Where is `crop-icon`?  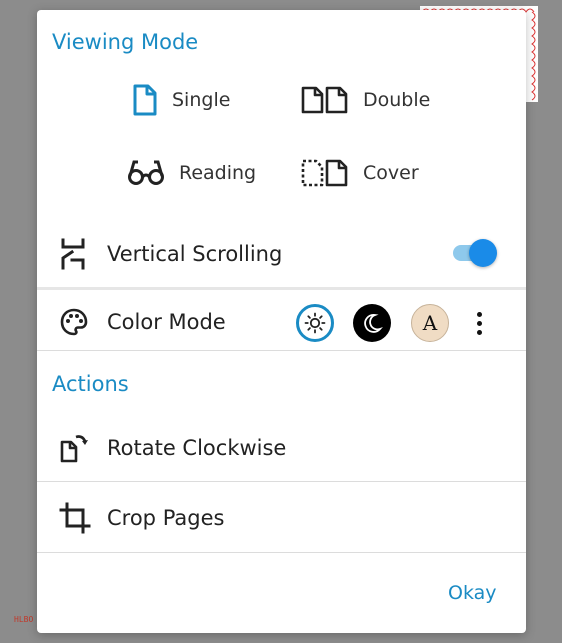
crop-icon is located at coordinates (75, 518).